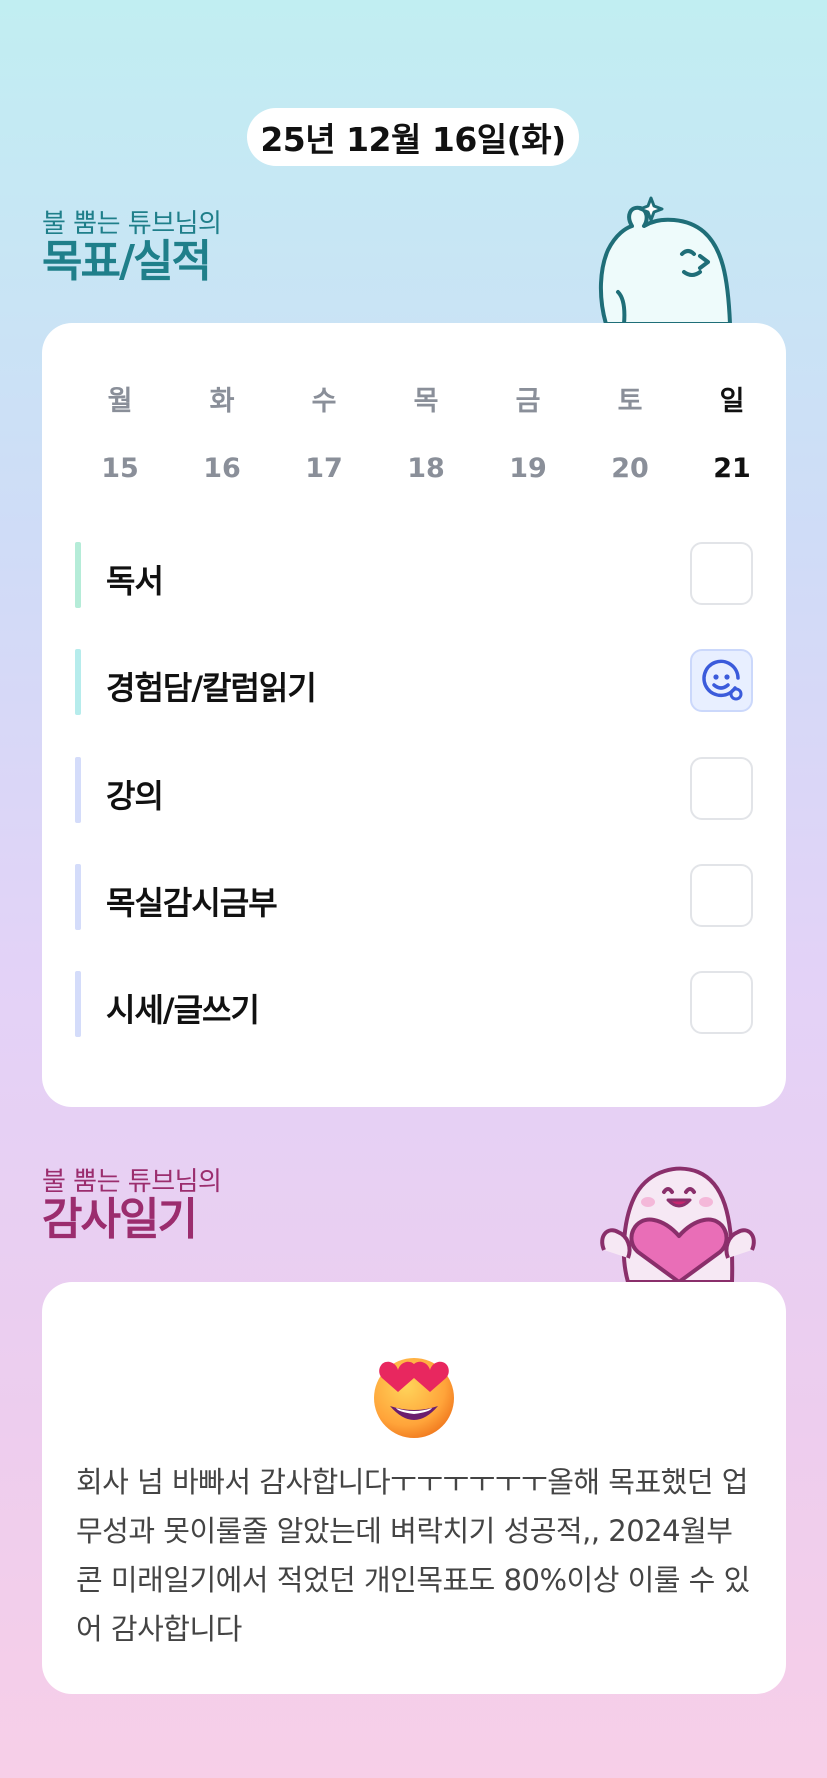  Describe the element at coordinates (135, 581) in the screenshot. I see `goal-label: 독서` at that location.